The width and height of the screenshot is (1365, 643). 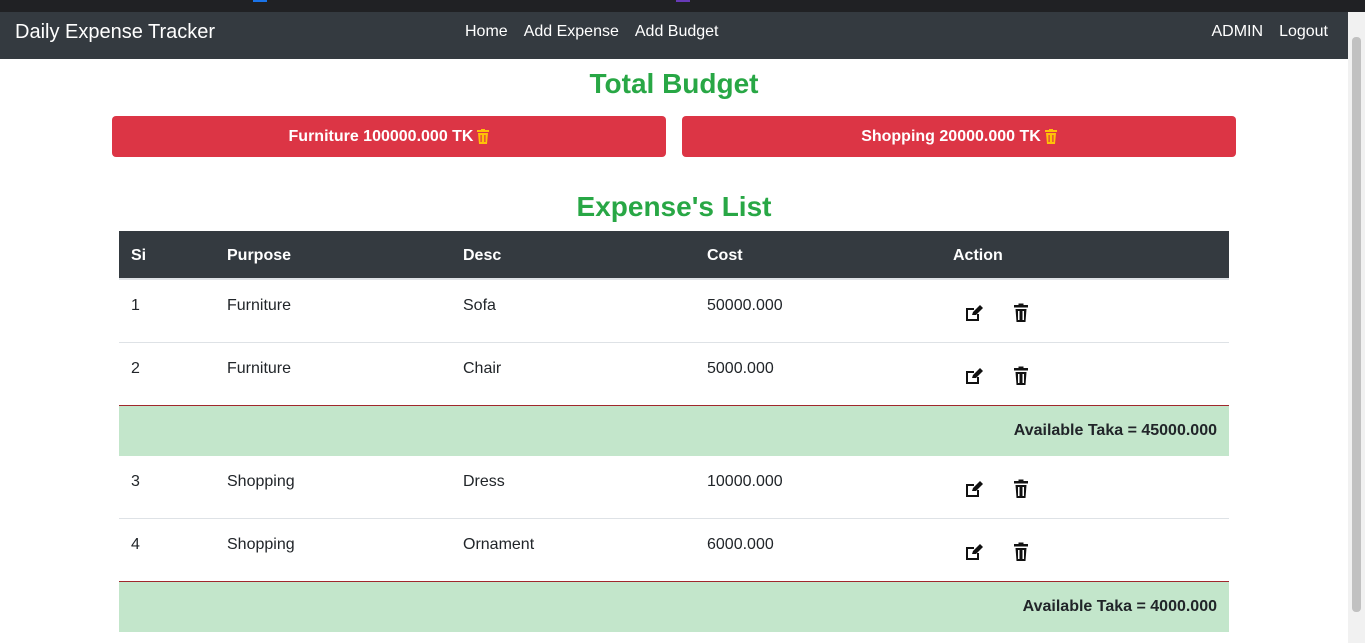 What do you see at coordinates (1115, 430) in the screenshot?
I see `available-taka-text: Available Taka = 45000.000` at bounding box center [1115, 430].